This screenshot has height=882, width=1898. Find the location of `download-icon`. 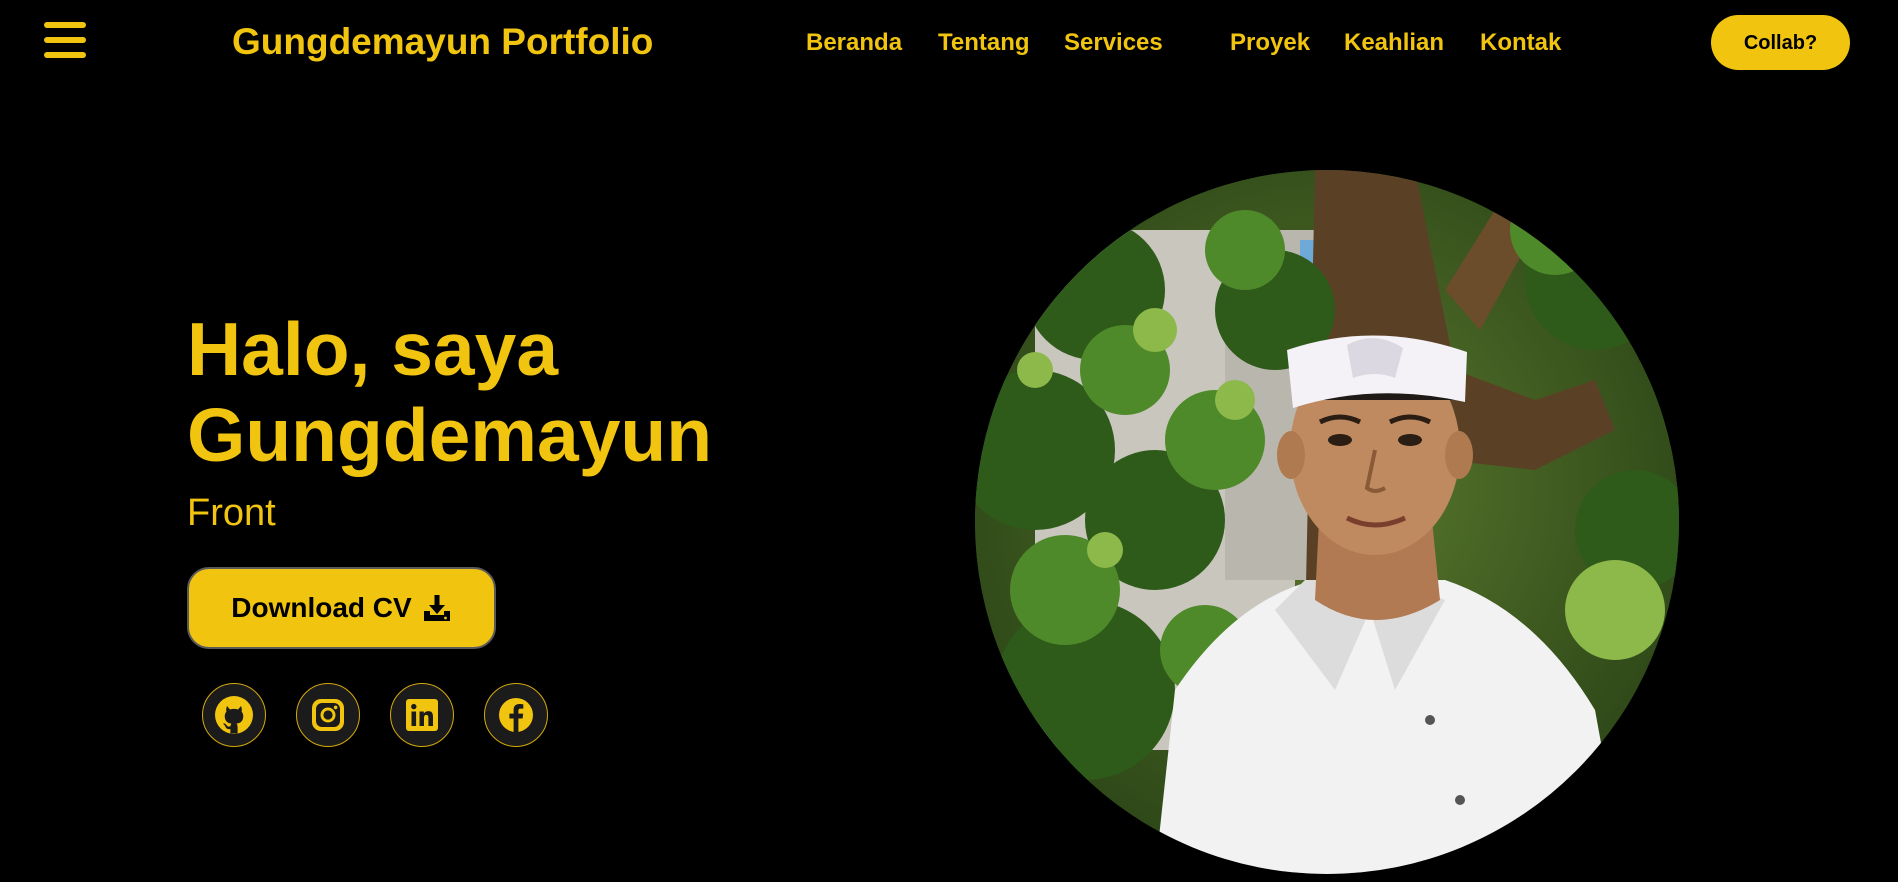

download-icon is located at coordinates (436, 608).